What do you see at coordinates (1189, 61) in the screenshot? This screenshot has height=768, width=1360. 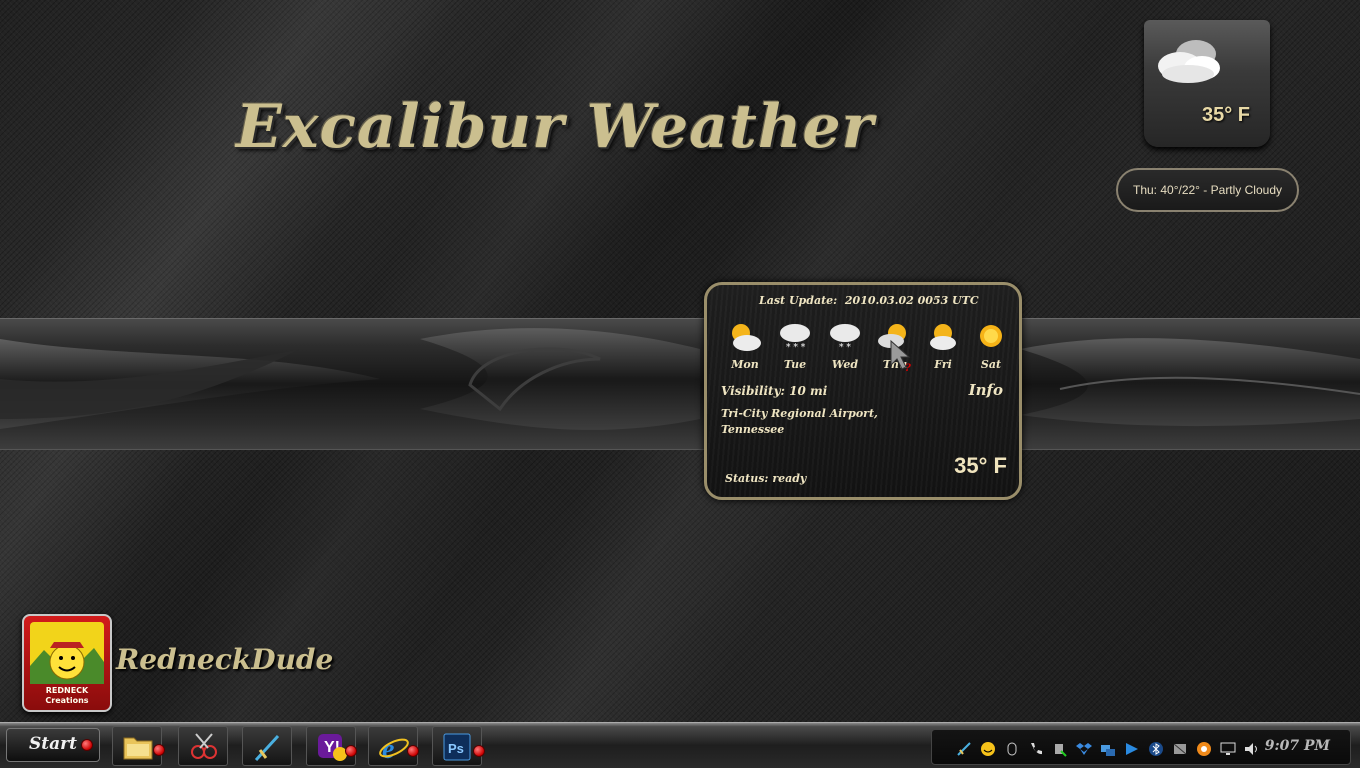 I see `partly-cloudy-icon` at bounding box center [1189, 61].